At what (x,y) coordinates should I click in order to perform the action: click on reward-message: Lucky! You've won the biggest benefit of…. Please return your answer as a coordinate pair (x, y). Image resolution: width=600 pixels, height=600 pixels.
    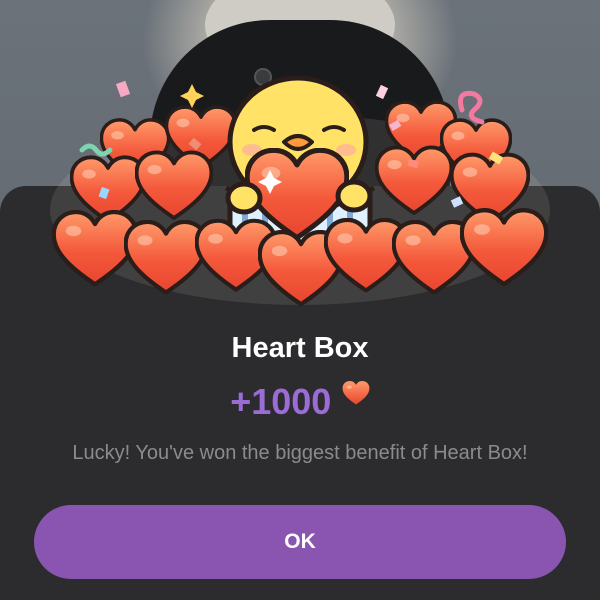
    Looking at the image, I should click on (300, 453).